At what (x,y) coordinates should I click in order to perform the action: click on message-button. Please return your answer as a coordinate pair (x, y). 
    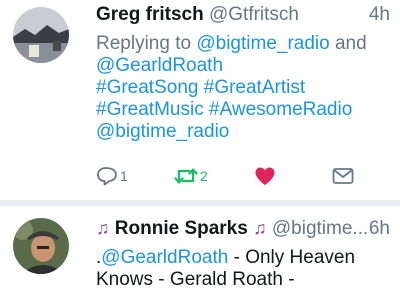
    Looking at the image, I should click on (343, 176).